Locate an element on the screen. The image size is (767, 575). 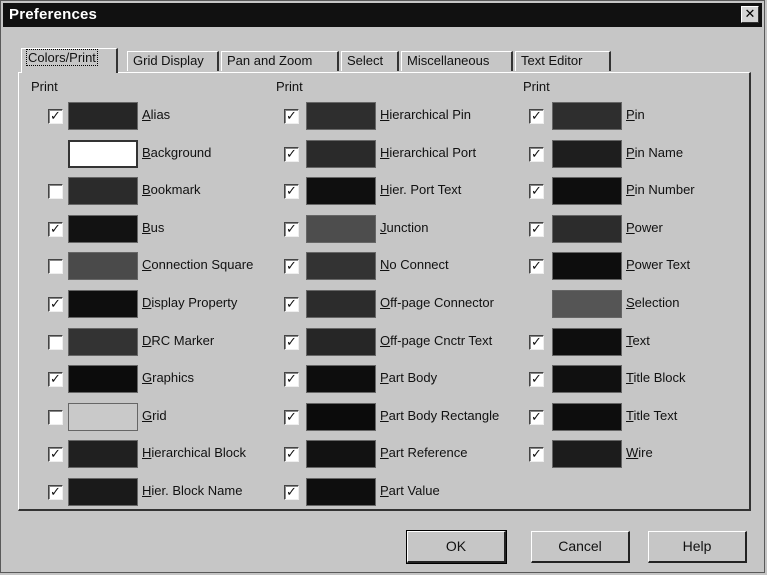
color-item-label: Bus is located at coordinates (153, 227).